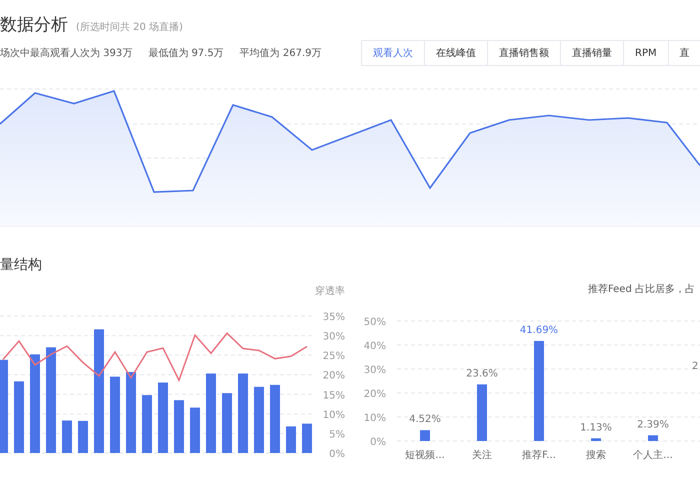 The image size is (700, 500). What do you see at coordinates (695, 366) in the screenshot?
I see `value-label: 2` at bounding box center [695, 366].